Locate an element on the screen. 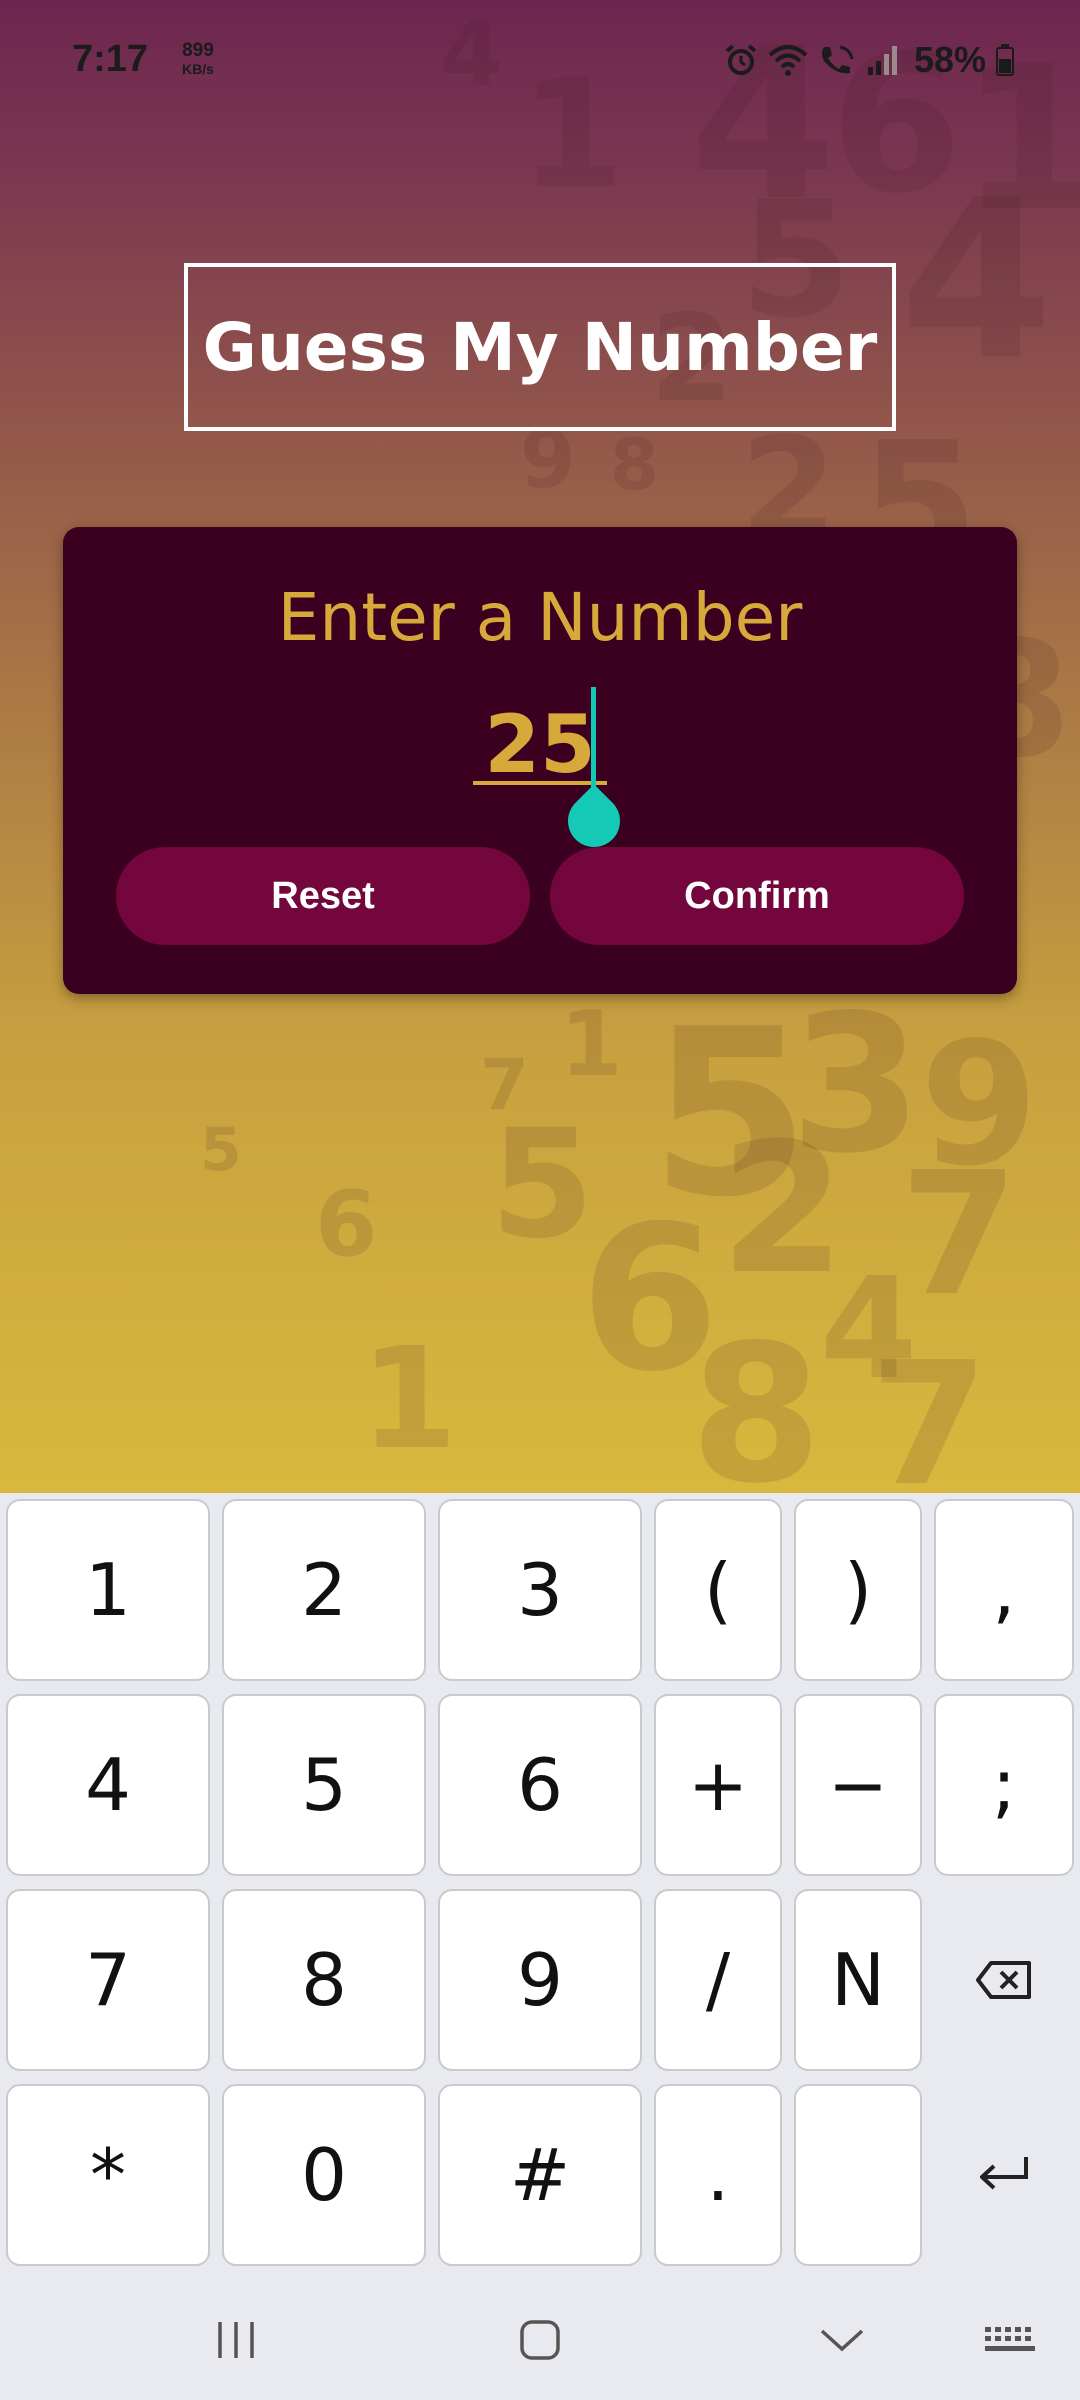 The height and width of the screenshot is (2400, 1080). key-7: 7 is located at coordinates (108, 1980).